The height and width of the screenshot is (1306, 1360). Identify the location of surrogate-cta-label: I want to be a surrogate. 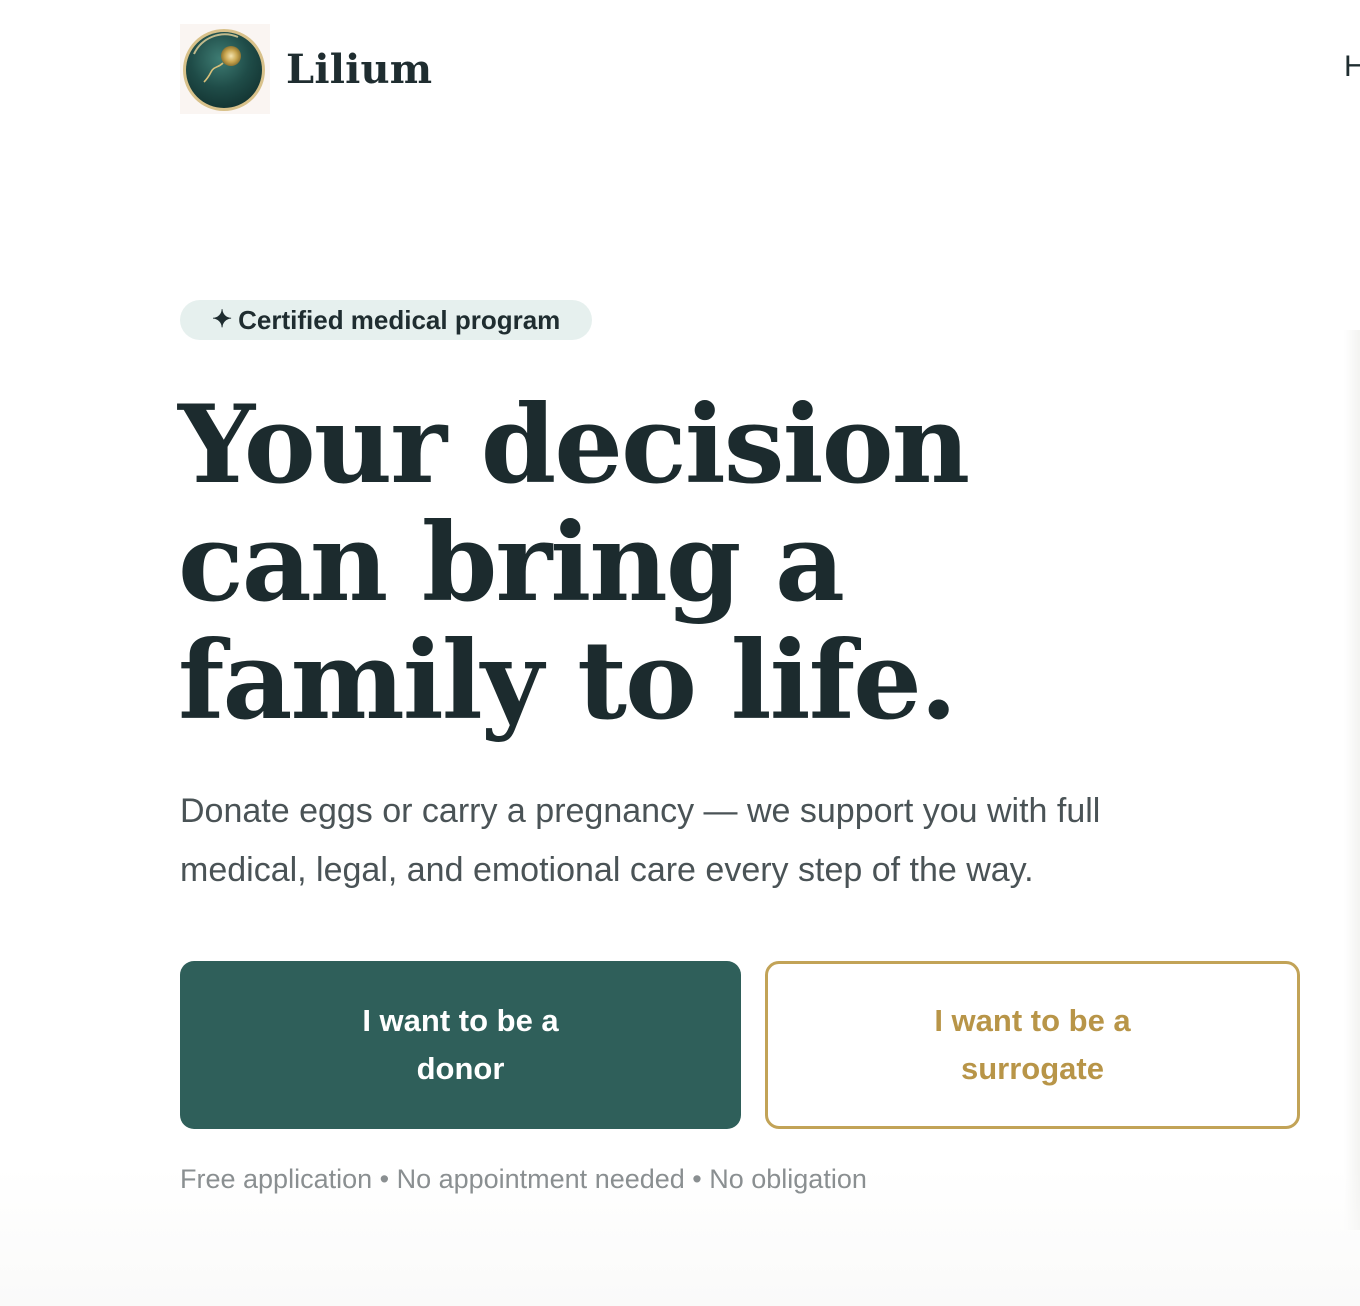
(1032, 1044).